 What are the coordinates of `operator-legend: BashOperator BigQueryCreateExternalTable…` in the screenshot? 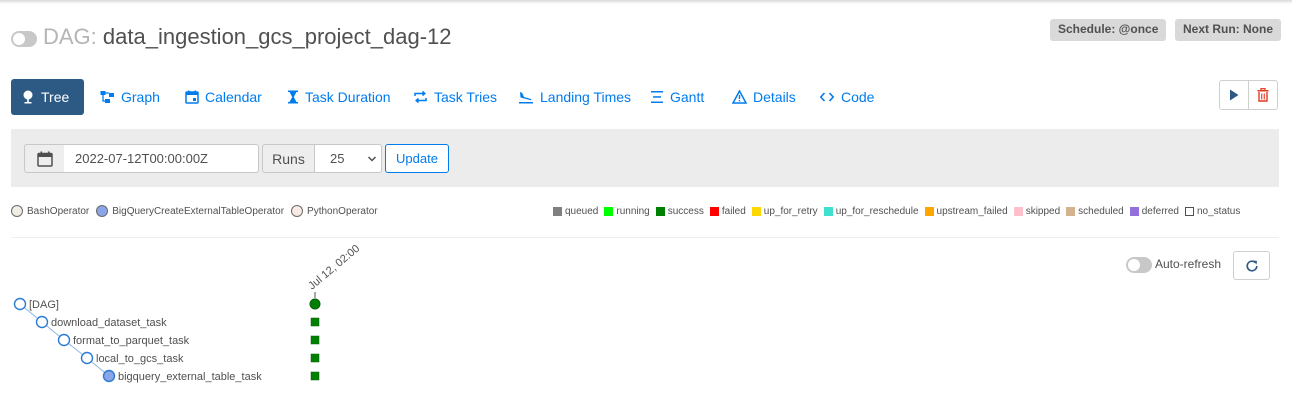 It's located at (198, 211).